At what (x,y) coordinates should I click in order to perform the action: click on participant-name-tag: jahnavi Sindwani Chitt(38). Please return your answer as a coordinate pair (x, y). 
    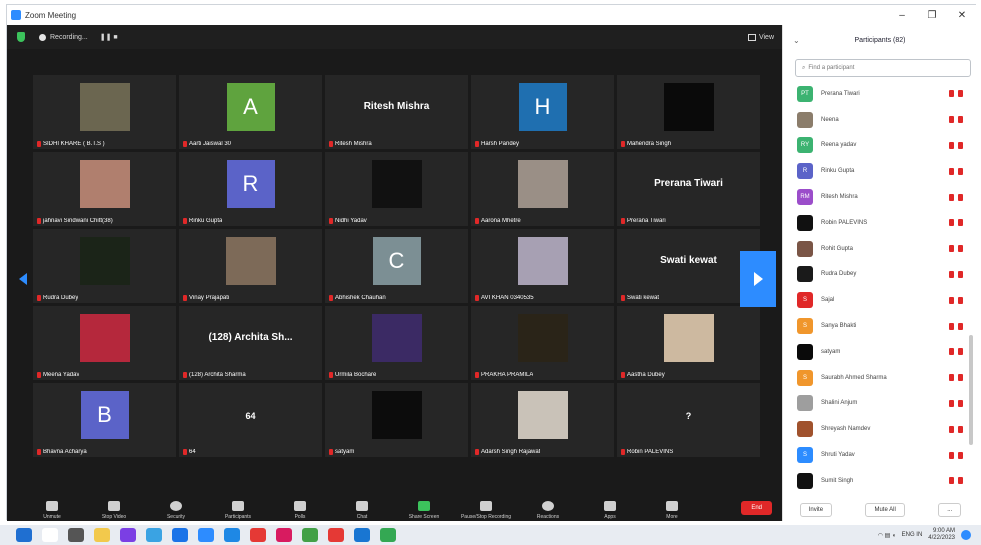
    Looking at the image, I should click on (75, 221).